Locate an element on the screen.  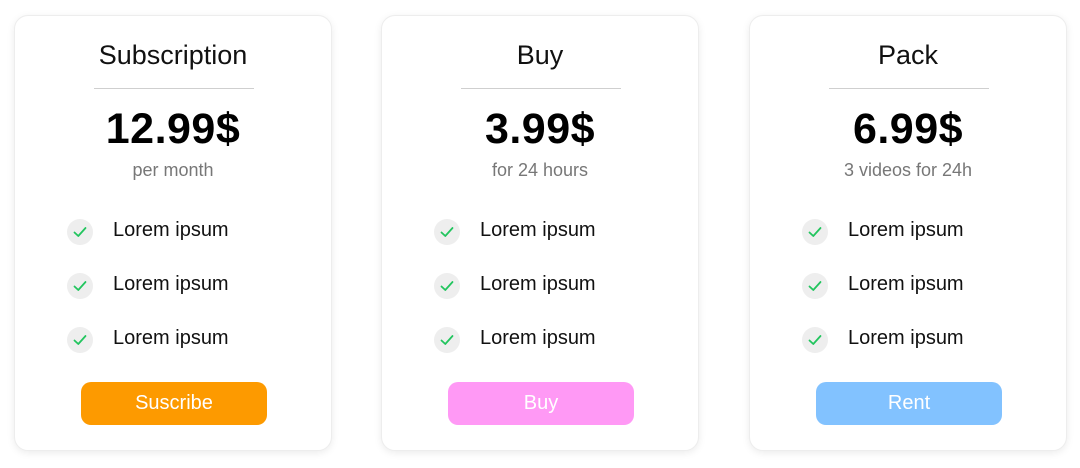
plan-period: for 24 hours is located at coordinates (540, 170).